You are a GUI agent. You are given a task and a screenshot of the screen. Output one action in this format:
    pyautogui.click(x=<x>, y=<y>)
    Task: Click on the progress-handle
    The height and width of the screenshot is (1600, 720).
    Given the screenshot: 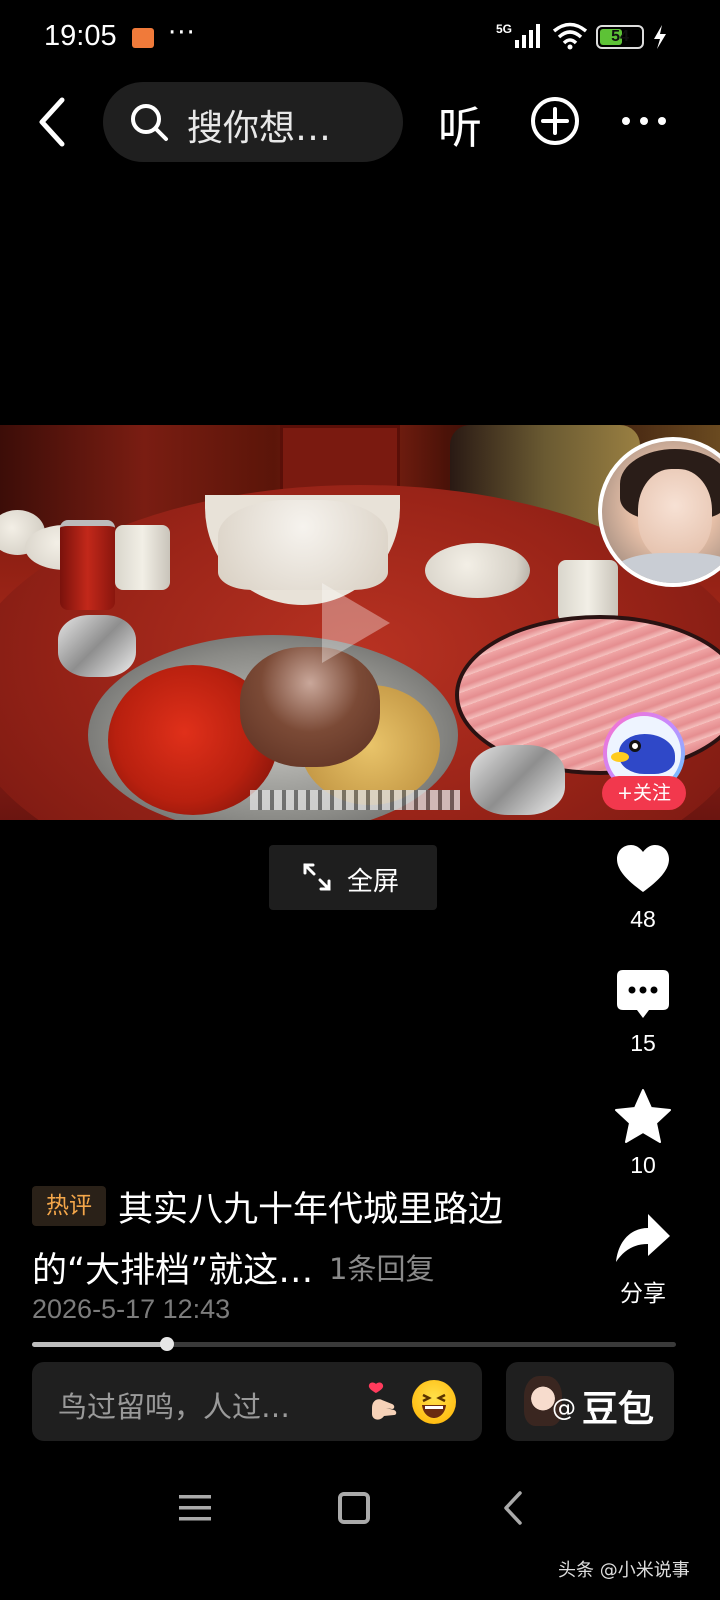 What is the action you would take?
    pyautogui.click(x=167, y=1344)
    